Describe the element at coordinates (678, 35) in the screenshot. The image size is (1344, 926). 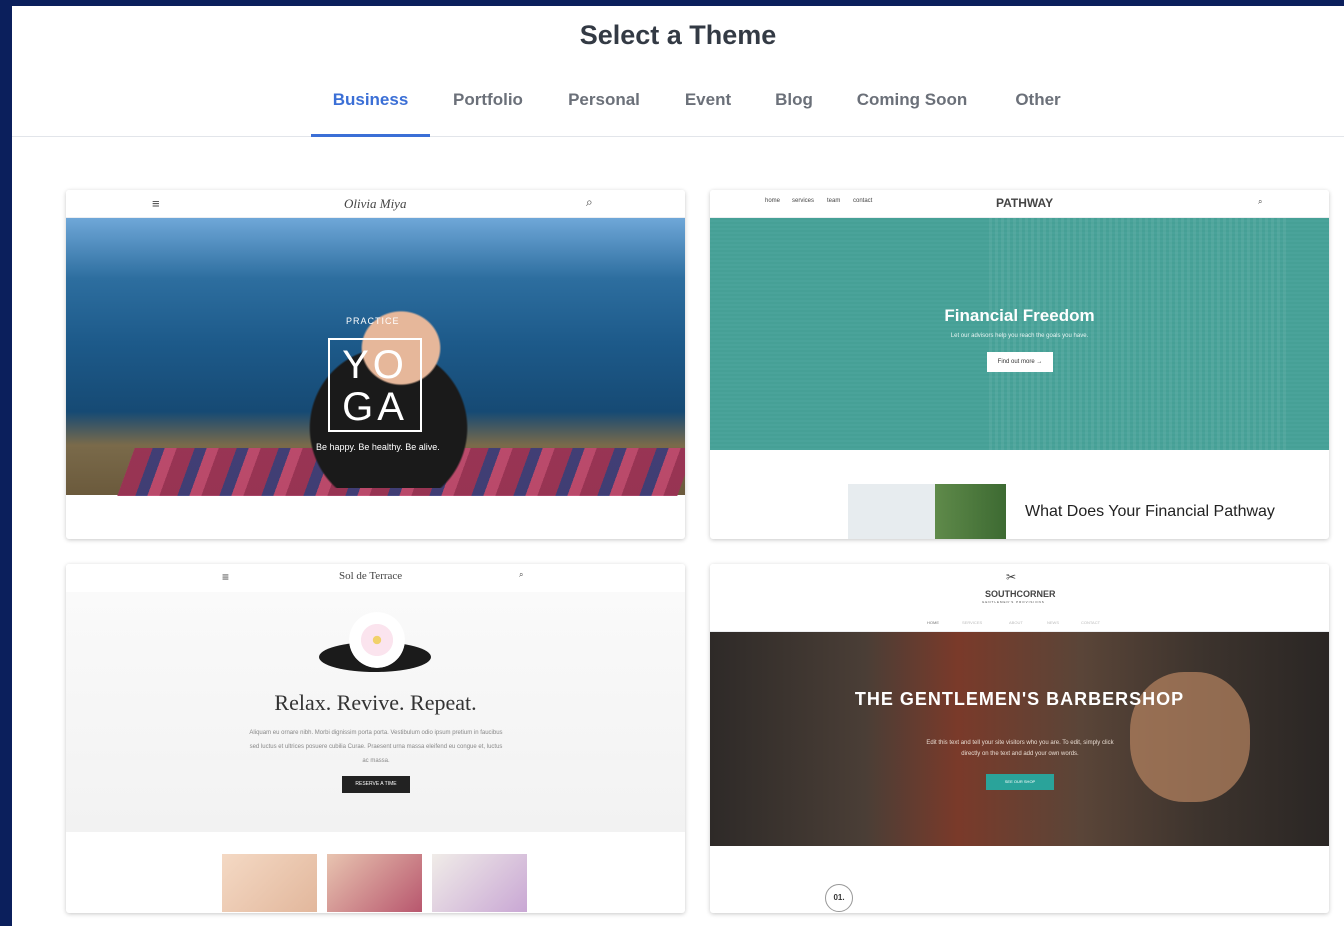
I see `page-title: Select a Theme` at that location.